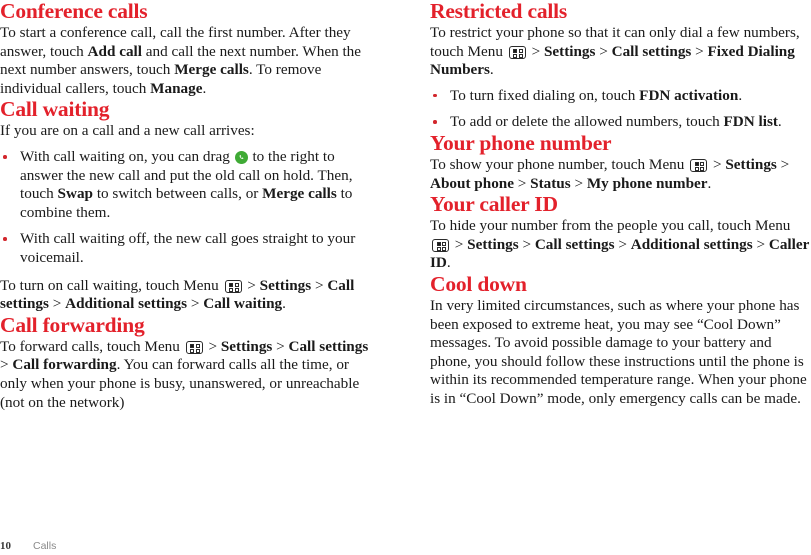 The image size is (811, 555). What do you see at coordinates (72, 324) in the screenshot?
I see `heading-call-forwarding: Call forwarding` at bounding box center [72, 324].